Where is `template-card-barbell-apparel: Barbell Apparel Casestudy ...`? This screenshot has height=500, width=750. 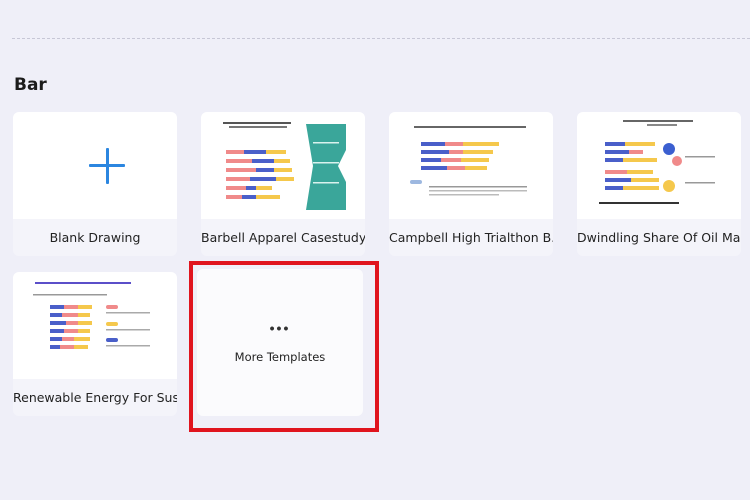 template-card-barbell-apparel: Barbell Apparel Casestudy ... is located at coordinates (283, 184).